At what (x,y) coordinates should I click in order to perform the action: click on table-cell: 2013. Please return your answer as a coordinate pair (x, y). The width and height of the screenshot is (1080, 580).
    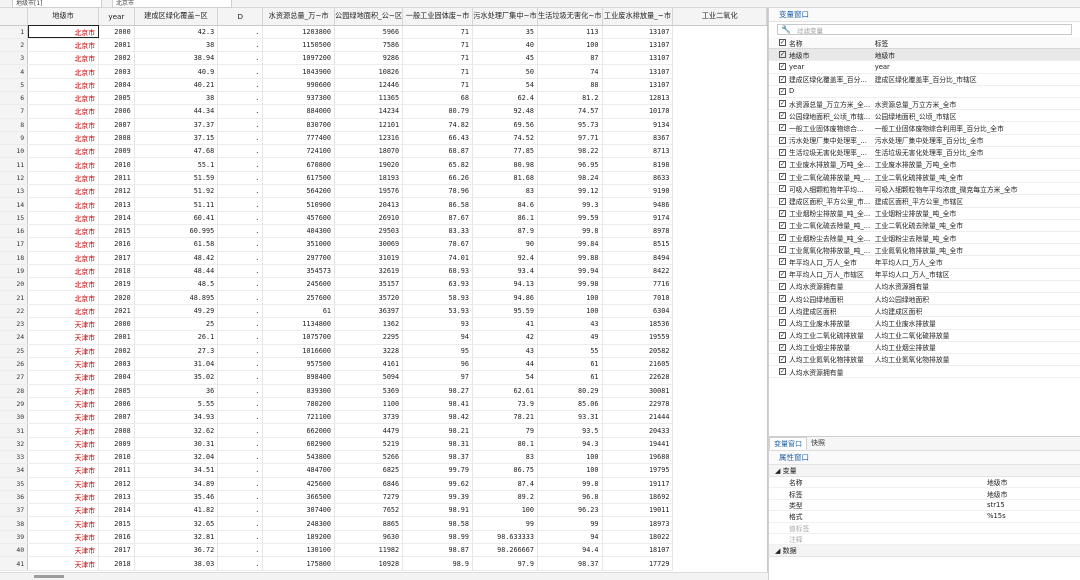
    Looking at the image, I should click on (116, 204).